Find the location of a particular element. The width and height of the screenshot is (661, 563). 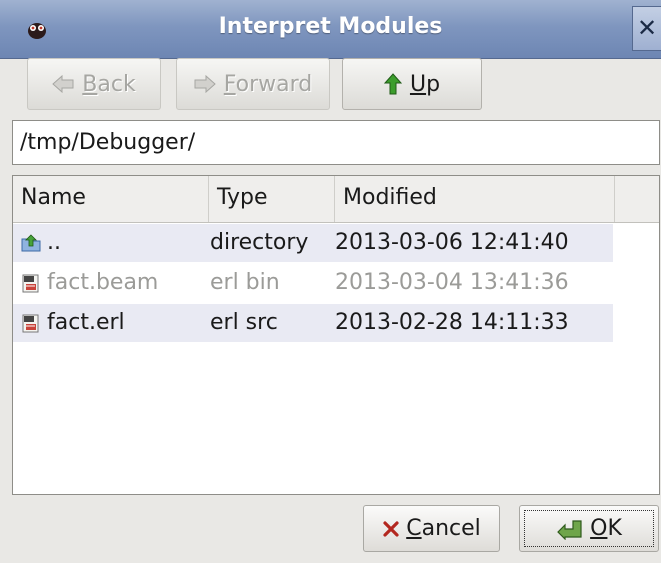

ok-arrow-icon is located at coordinates (569, 529).